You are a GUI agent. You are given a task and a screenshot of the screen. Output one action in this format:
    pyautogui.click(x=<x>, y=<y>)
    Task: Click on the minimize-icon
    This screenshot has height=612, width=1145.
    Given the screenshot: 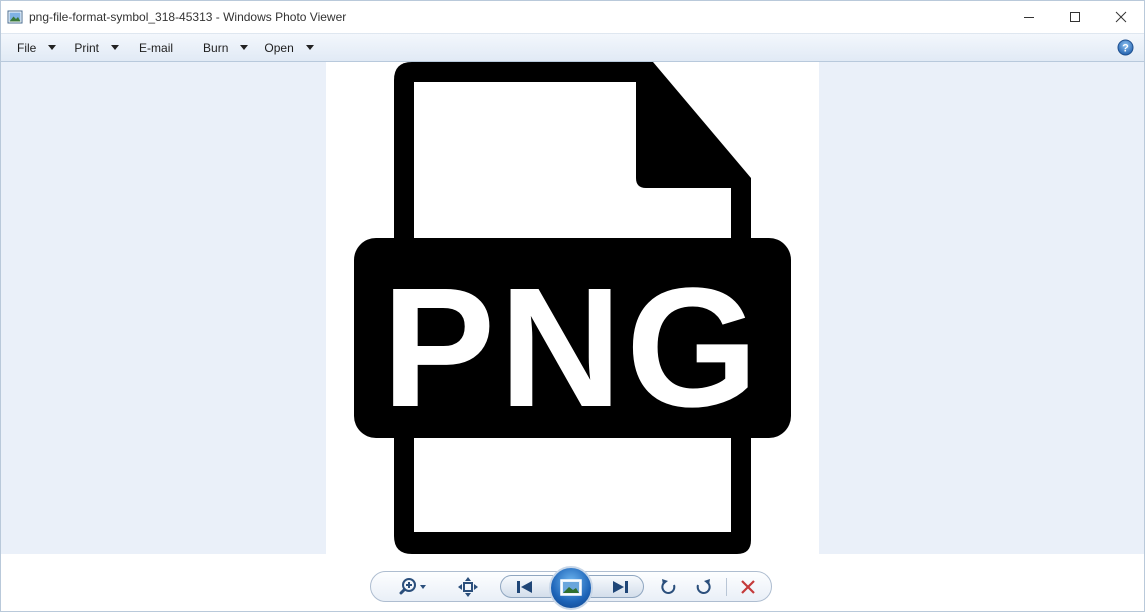 What is the action you would take?
    pyautogui.click(x=1029, y=17)
    